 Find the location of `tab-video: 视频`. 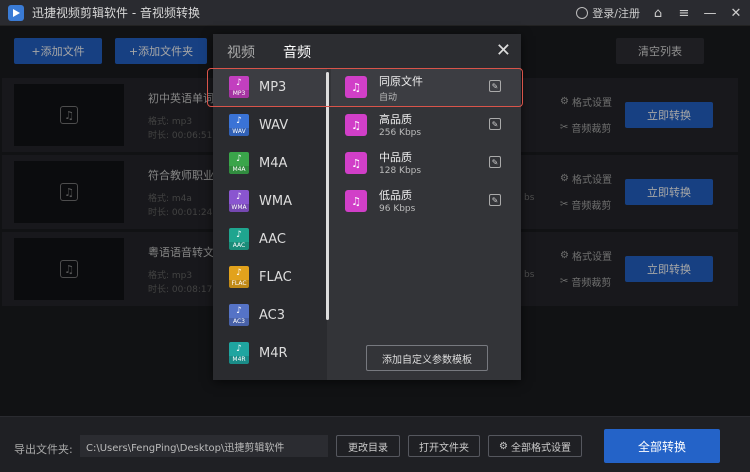

tab-video: 视频 is located at coordinates (241, 52).